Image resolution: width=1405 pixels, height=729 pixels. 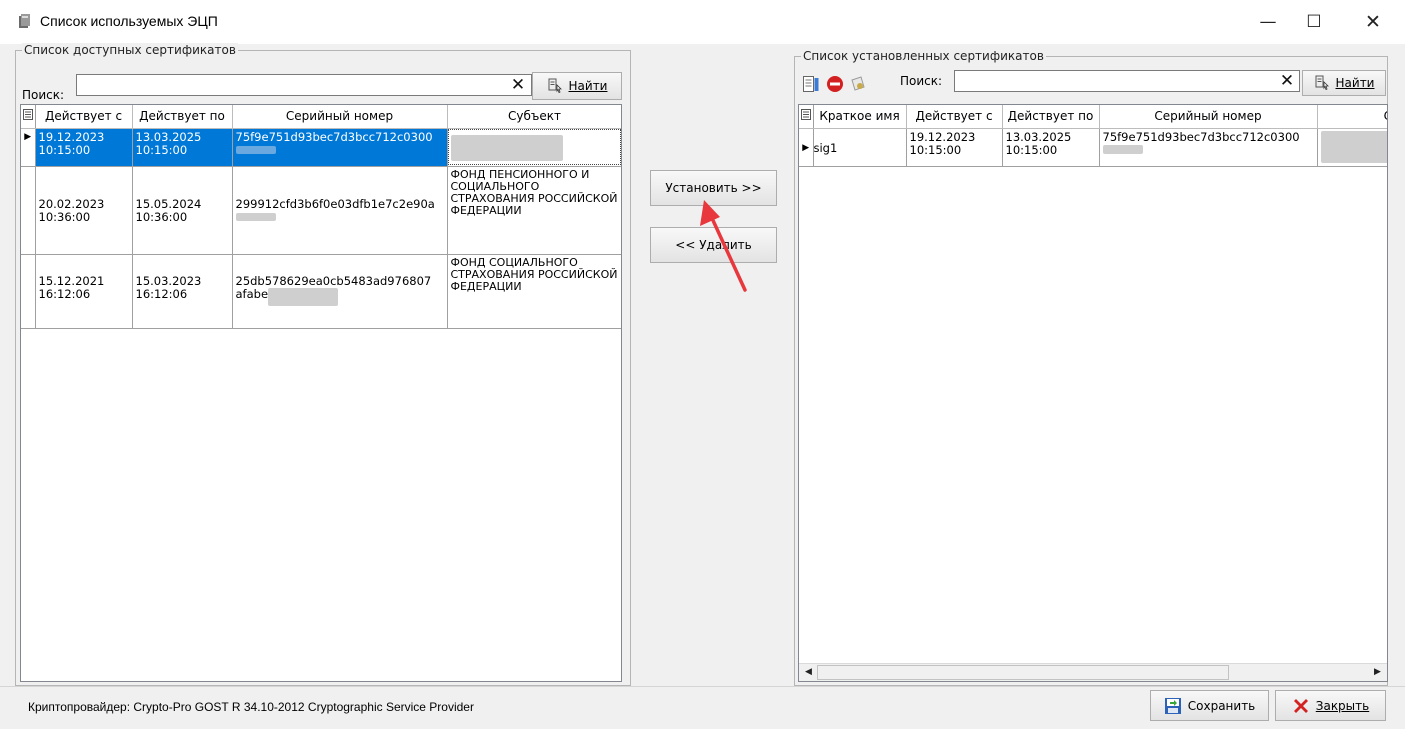 What do you see at coordinates (1314, 22) in the screenshot?
I see `maximize-button: ☐` at bounding box center [1314, 22].